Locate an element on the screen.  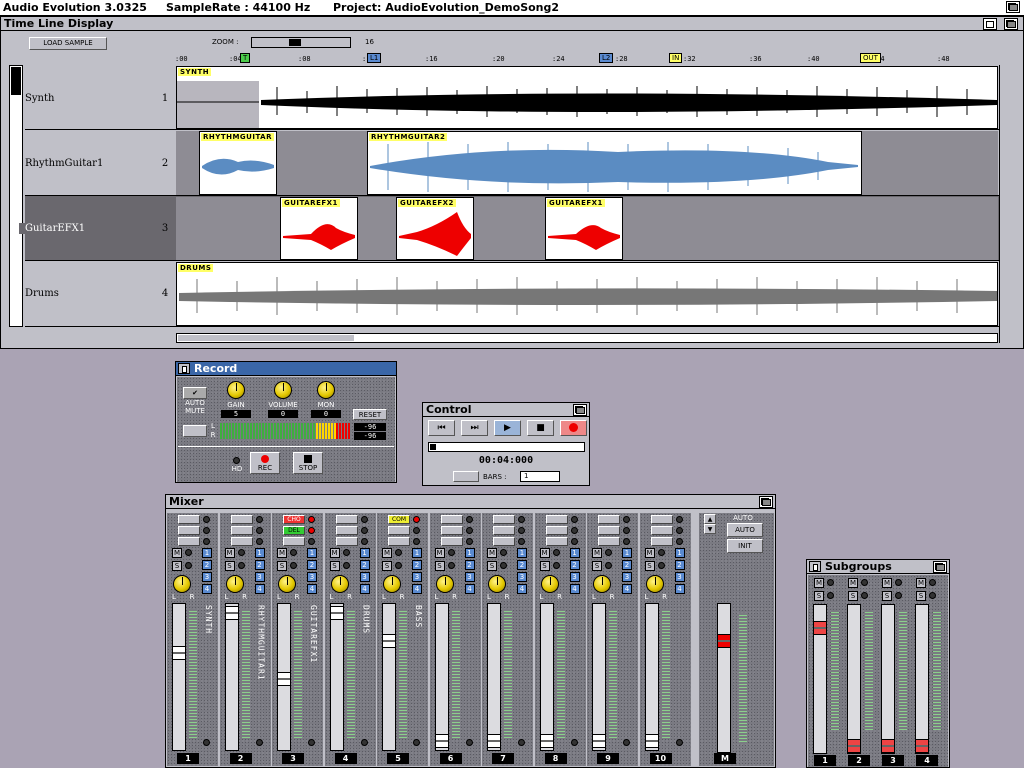
close-icon is located at coordinates (184, 368).